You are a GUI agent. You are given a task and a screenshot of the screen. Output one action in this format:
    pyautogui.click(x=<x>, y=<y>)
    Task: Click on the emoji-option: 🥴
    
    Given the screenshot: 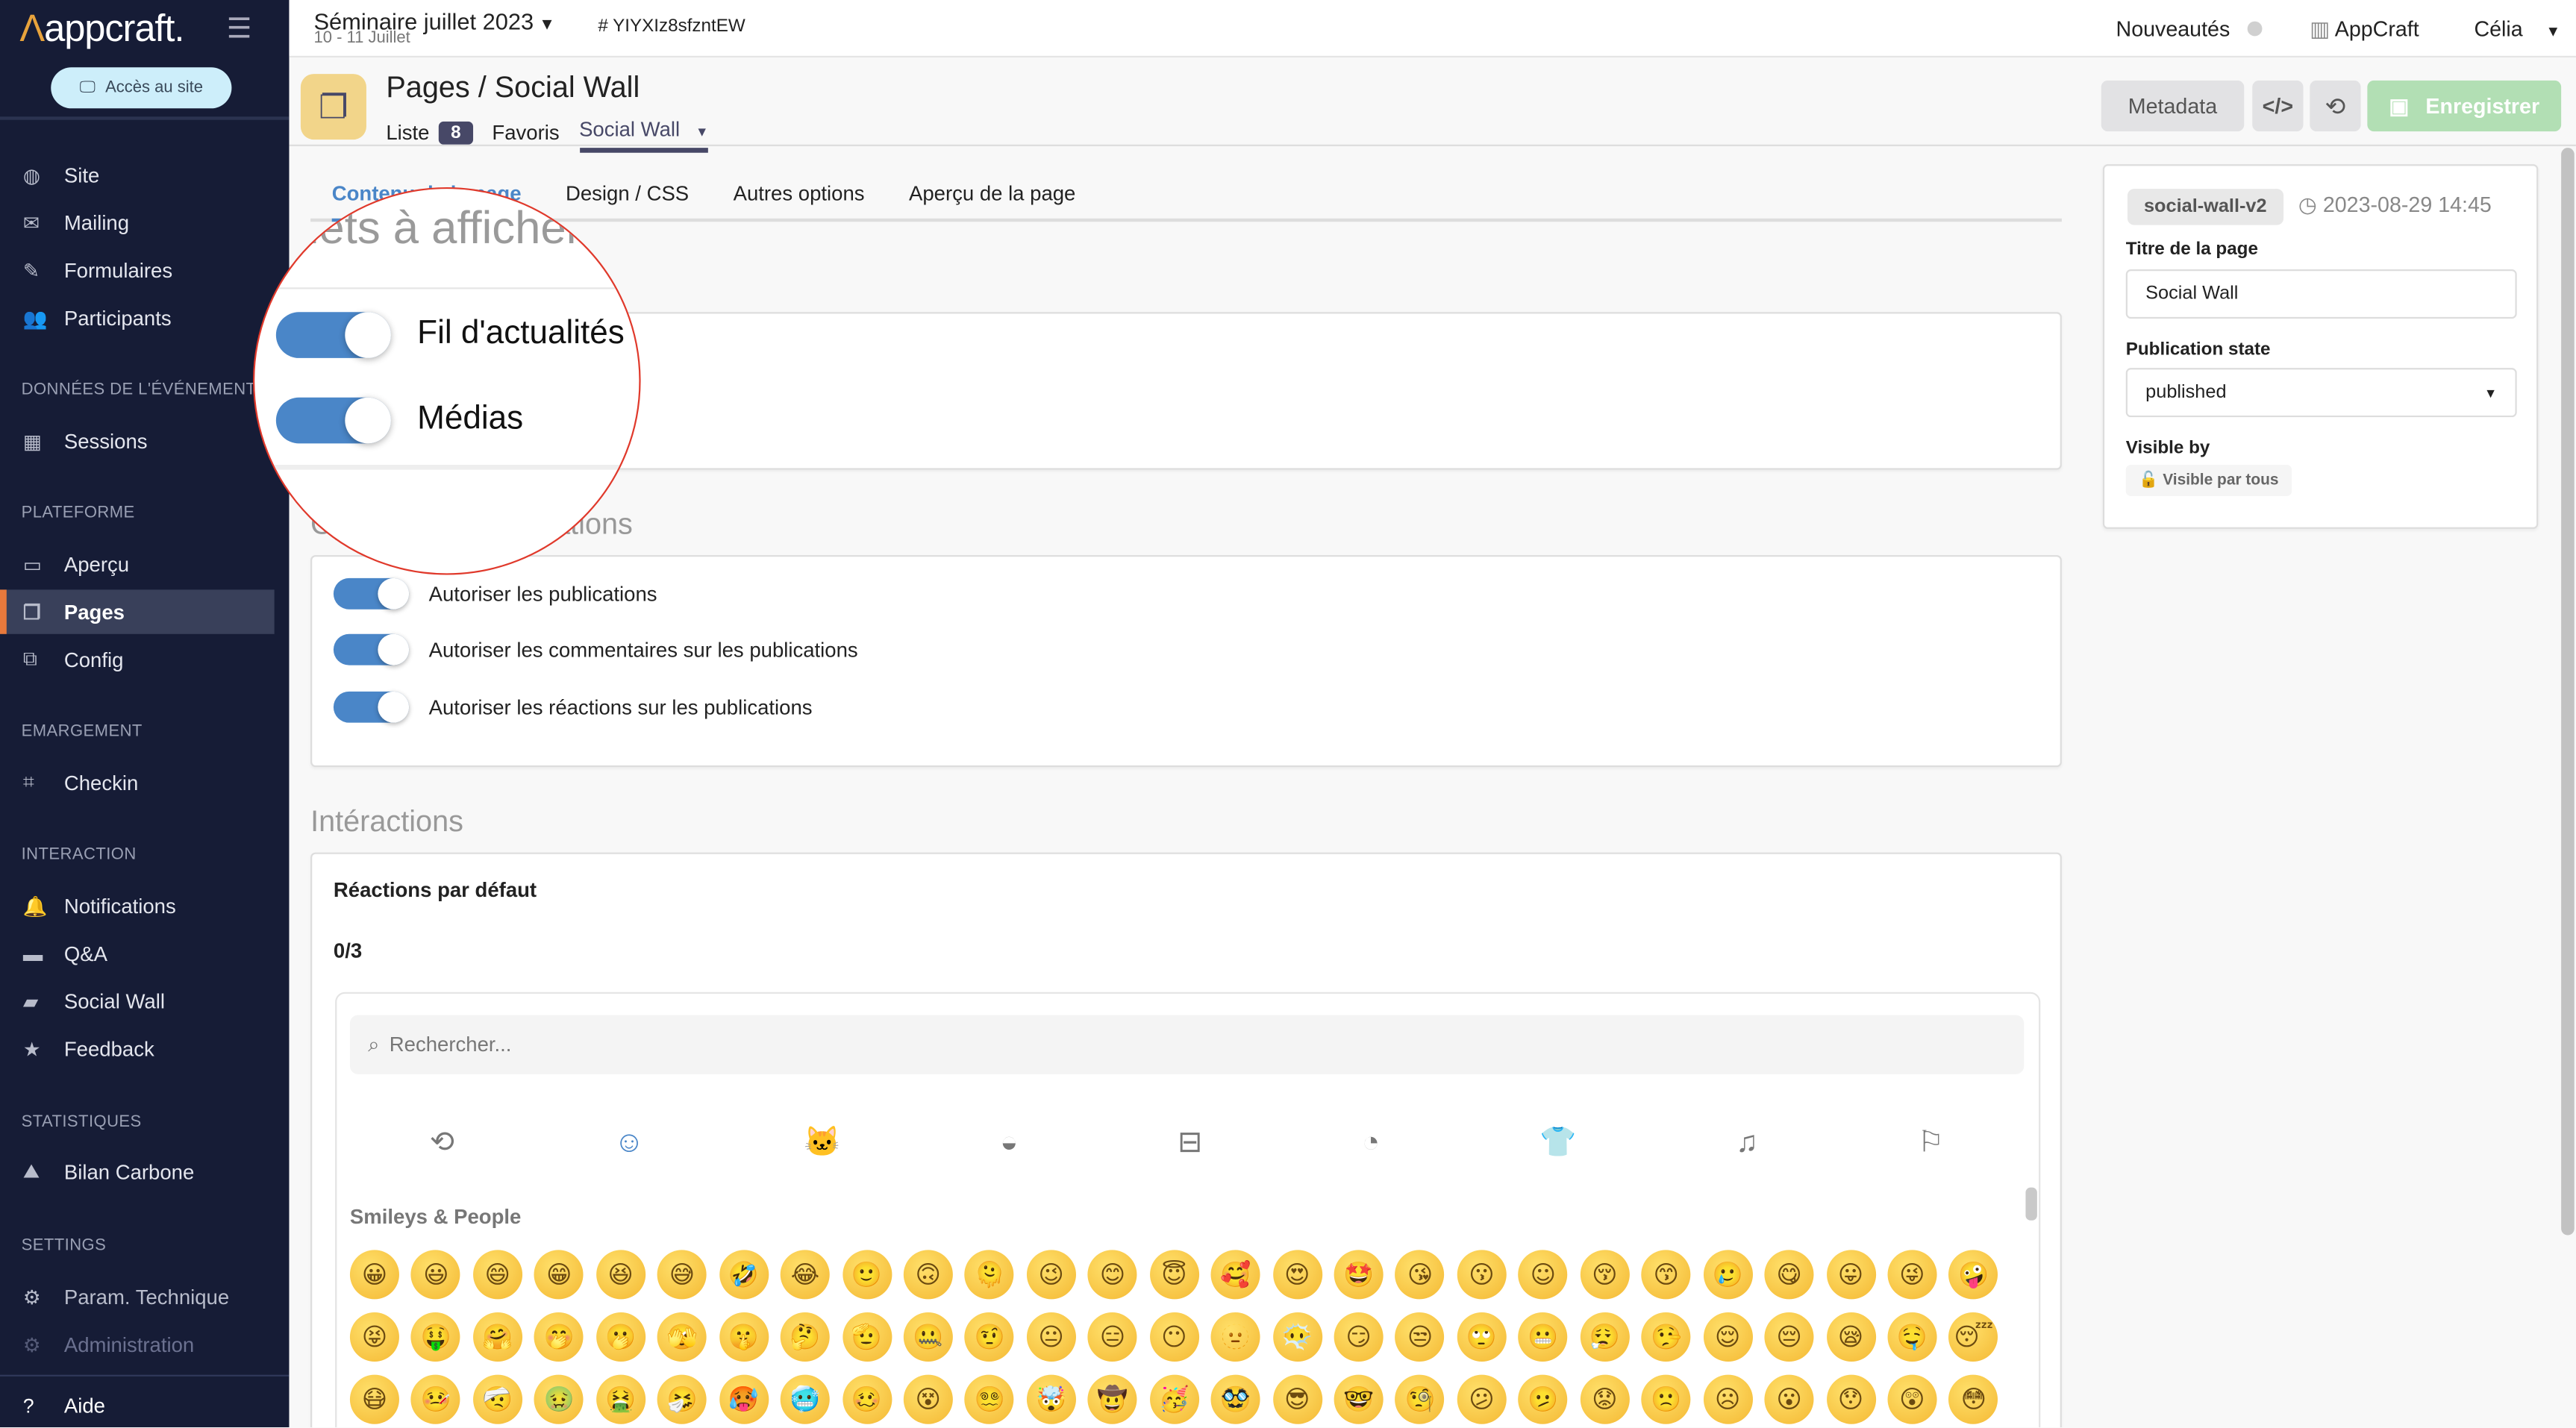 What is the action you would take?
    pyautogui.click(x=867, y=1399)
    